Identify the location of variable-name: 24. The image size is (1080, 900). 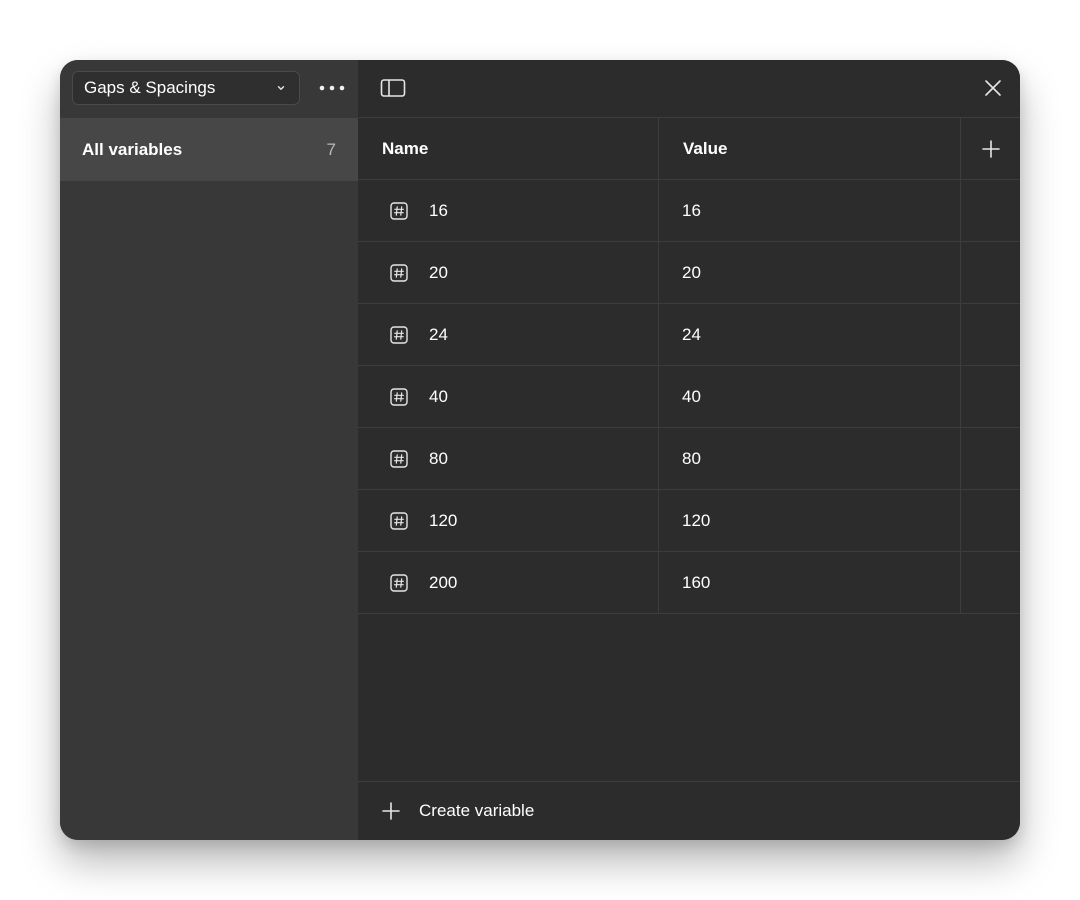
(438, 334).